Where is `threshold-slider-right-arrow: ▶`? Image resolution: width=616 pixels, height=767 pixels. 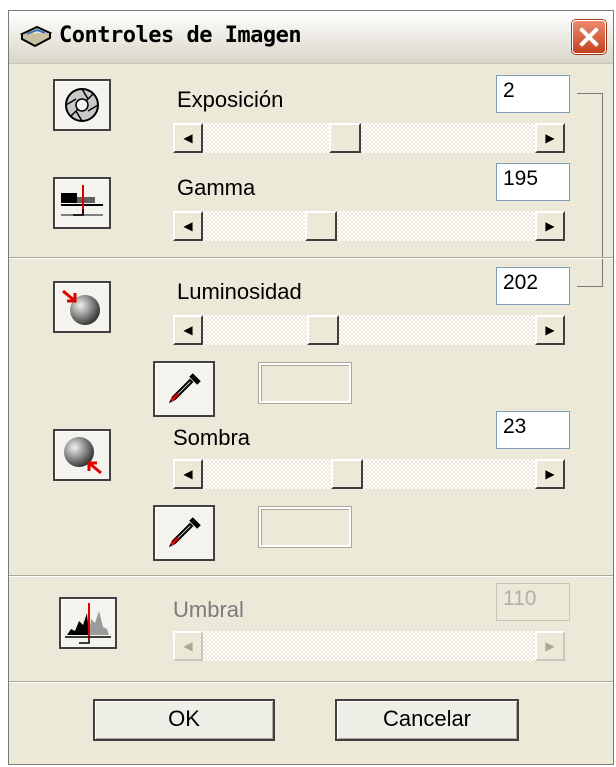
threshold-slider-right-arrow: ▶ is located at coordinates (550, 646).